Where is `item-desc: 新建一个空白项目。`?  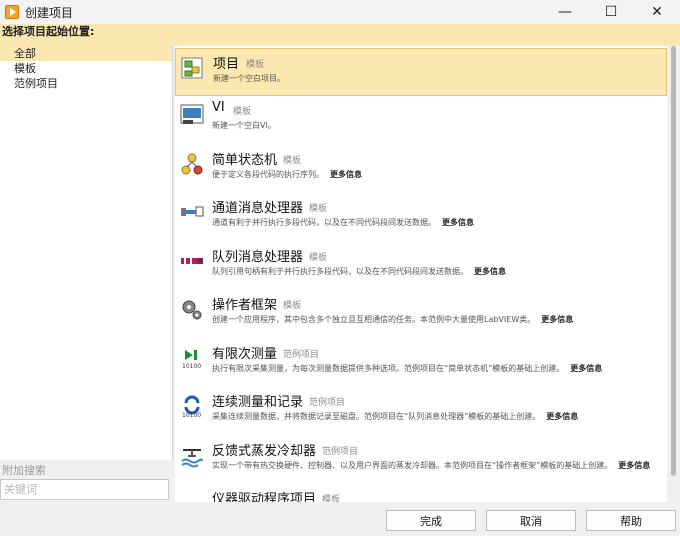
item-desc: 新建一个空白项目。 is located at coordinates (249, 78).